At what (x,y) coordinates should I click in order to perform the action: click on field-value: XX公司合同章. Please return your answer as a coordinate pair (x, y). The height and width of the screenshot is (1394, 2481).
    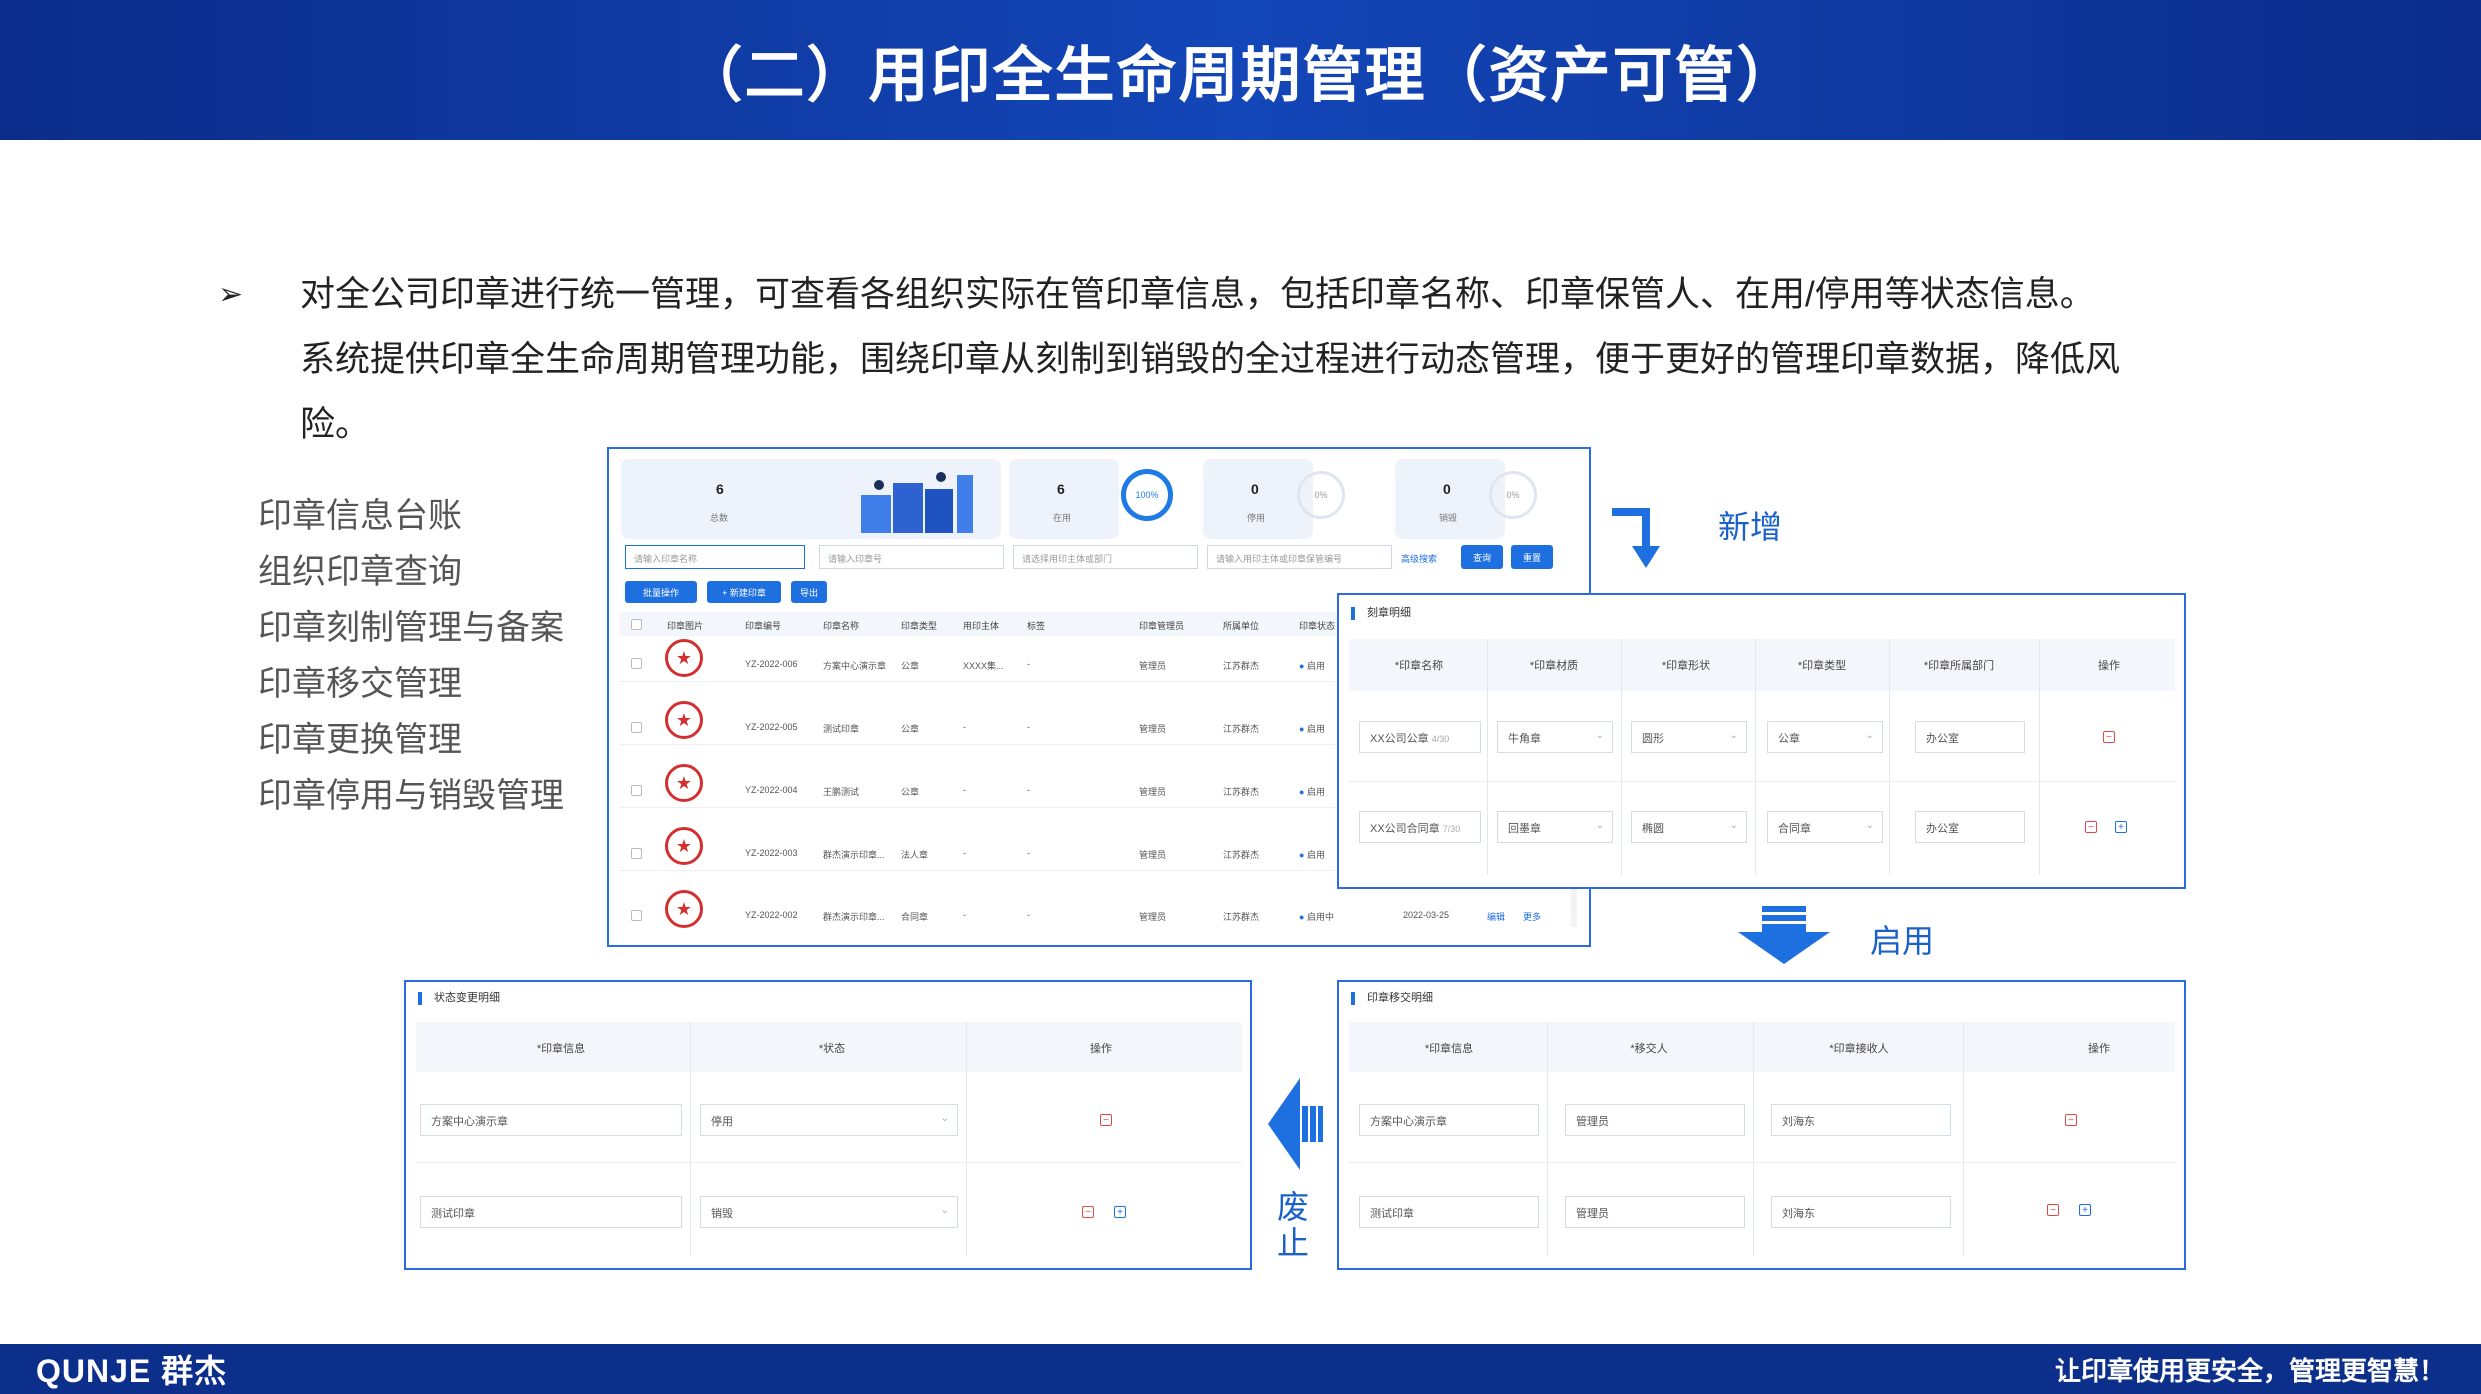
    Looking at the image, I should click on (1405, 829).